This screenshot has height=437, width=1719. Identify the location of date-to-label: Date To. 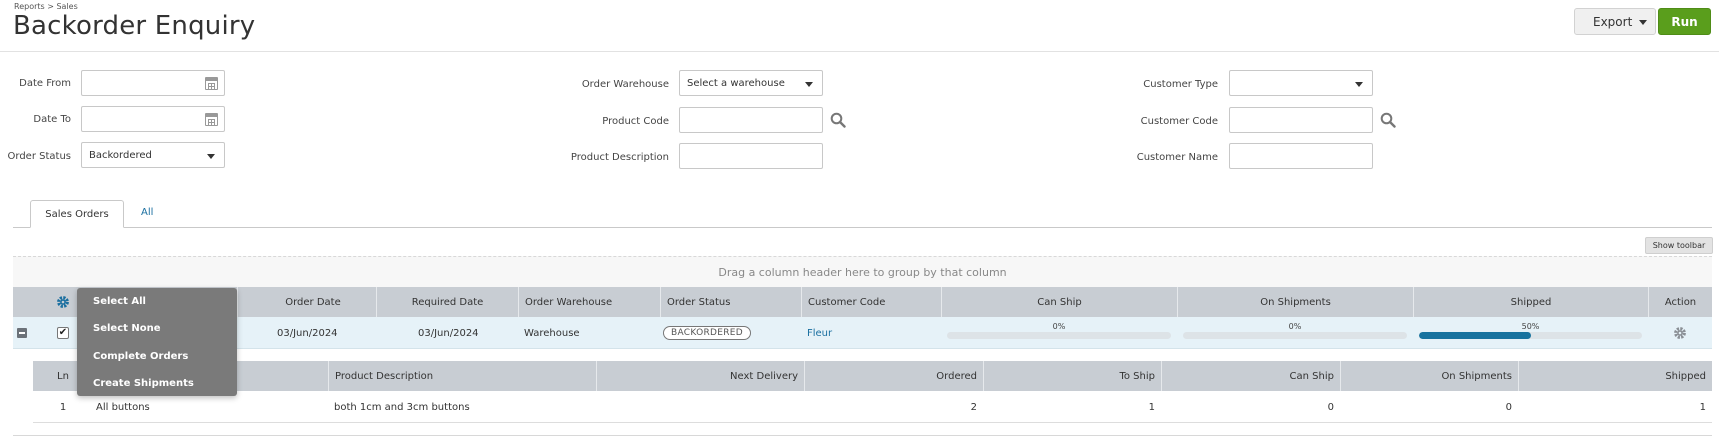
(52, 119).